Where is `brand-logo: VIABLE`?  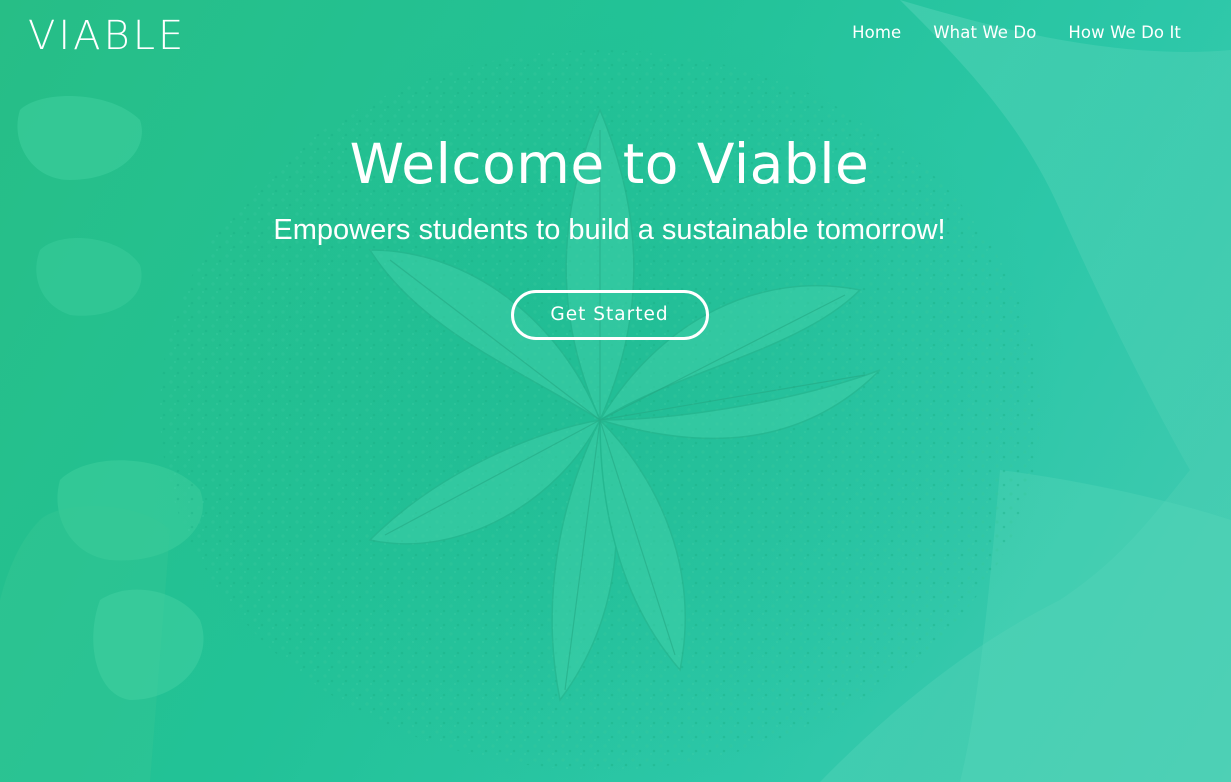 brand-logo: VIABLE is located at coordinates (107, 36).